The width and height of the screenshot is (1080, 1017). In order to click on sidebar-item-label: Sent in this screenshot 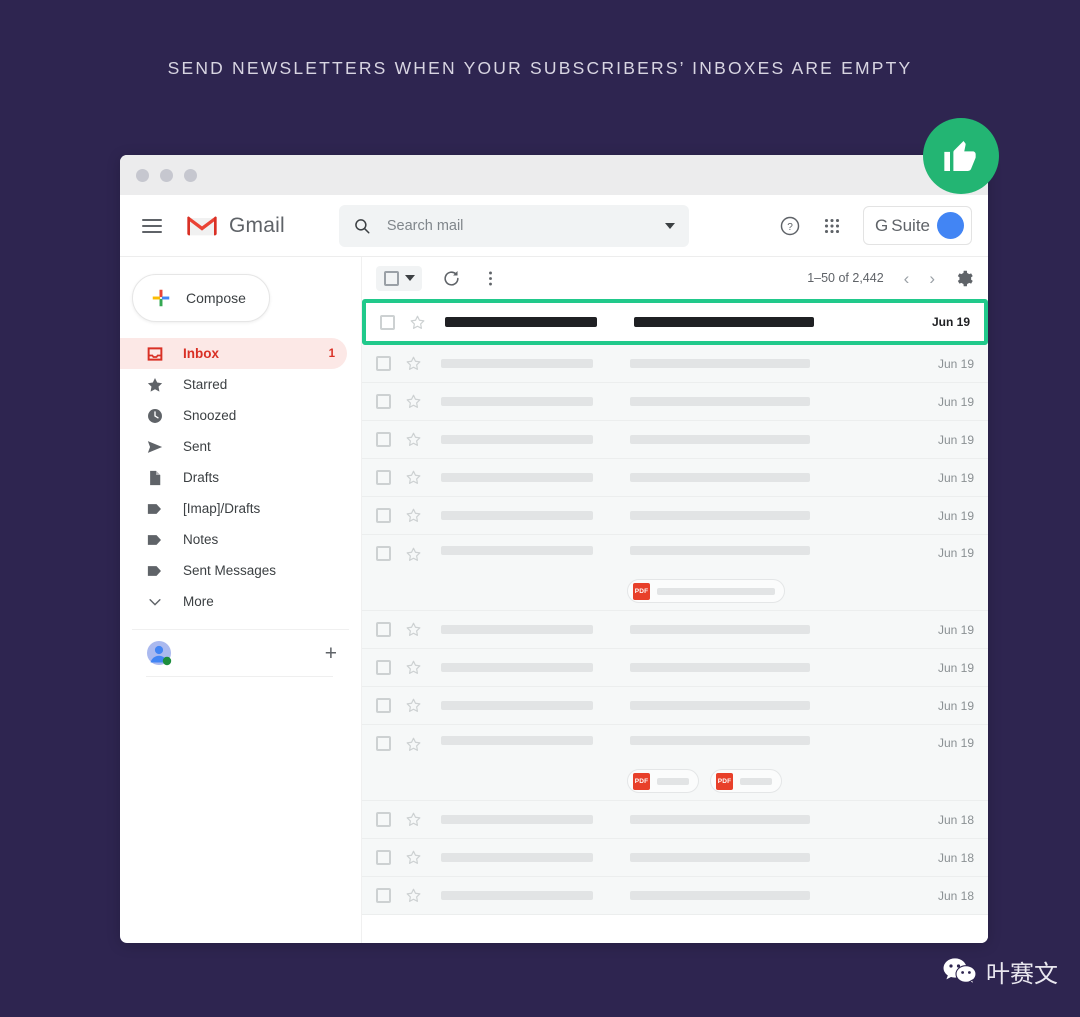, I will do `click(197, 446)`.